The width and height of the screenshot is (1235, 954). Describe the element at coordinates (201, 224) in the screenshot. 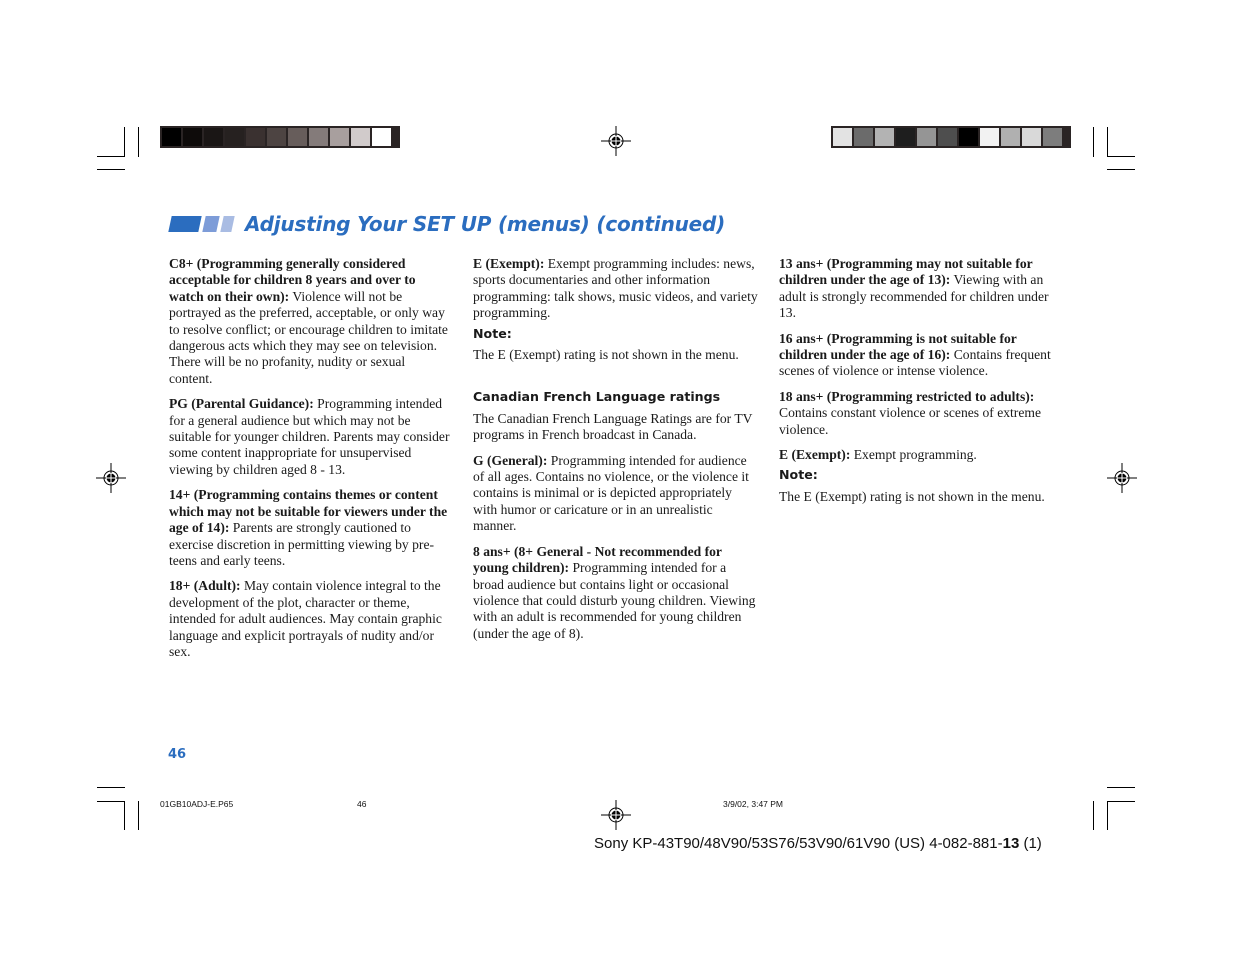

I see `title-decoration-icon` at that location.